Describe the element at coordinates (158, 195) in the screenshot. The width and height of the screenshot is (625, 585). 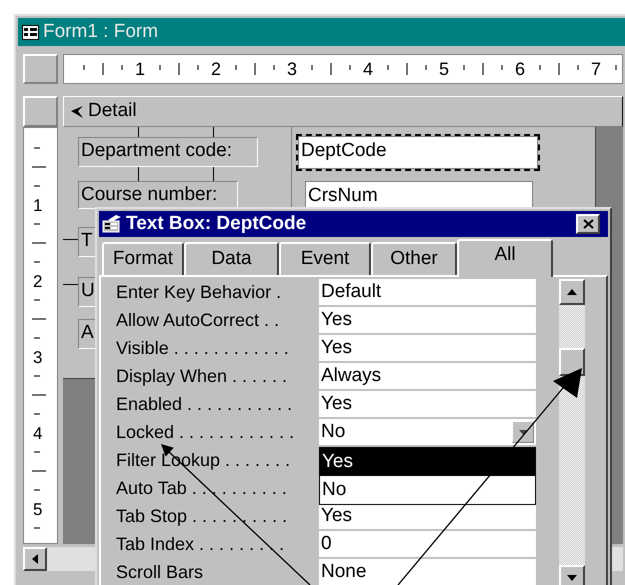
I see `form-label: Course number:` at that location.